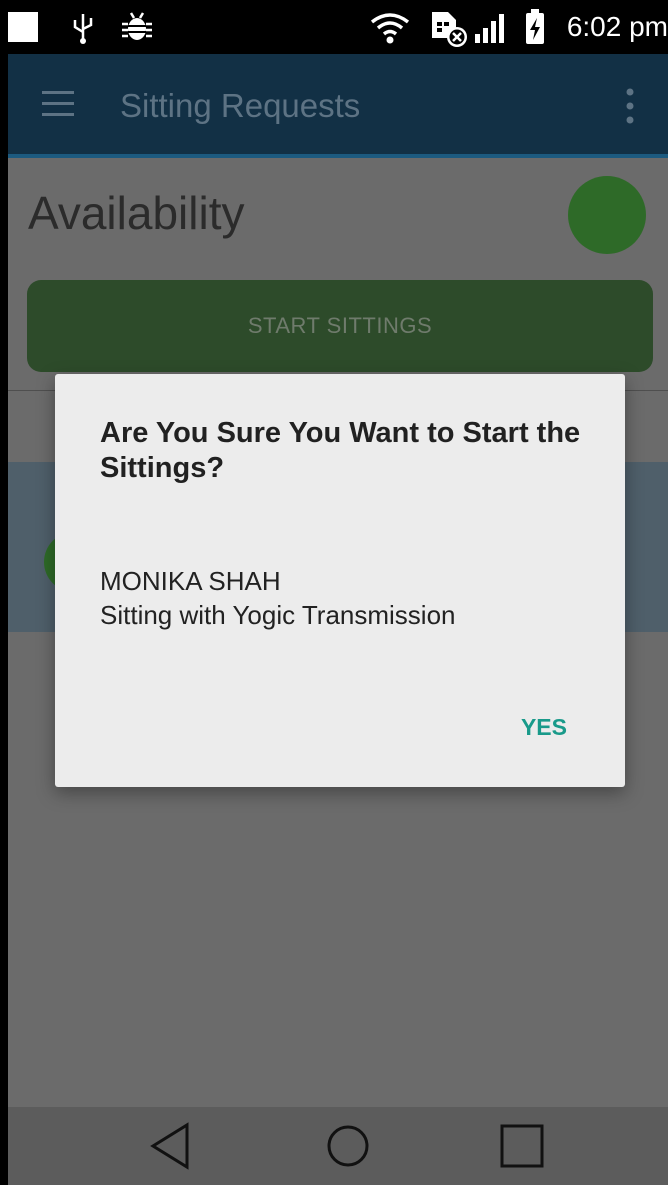 The height and width of the screenshot is (1185, 668). Describe the element at coordinates (136, 213) in the screenshot. I see `availability-label: Availability` at that location.